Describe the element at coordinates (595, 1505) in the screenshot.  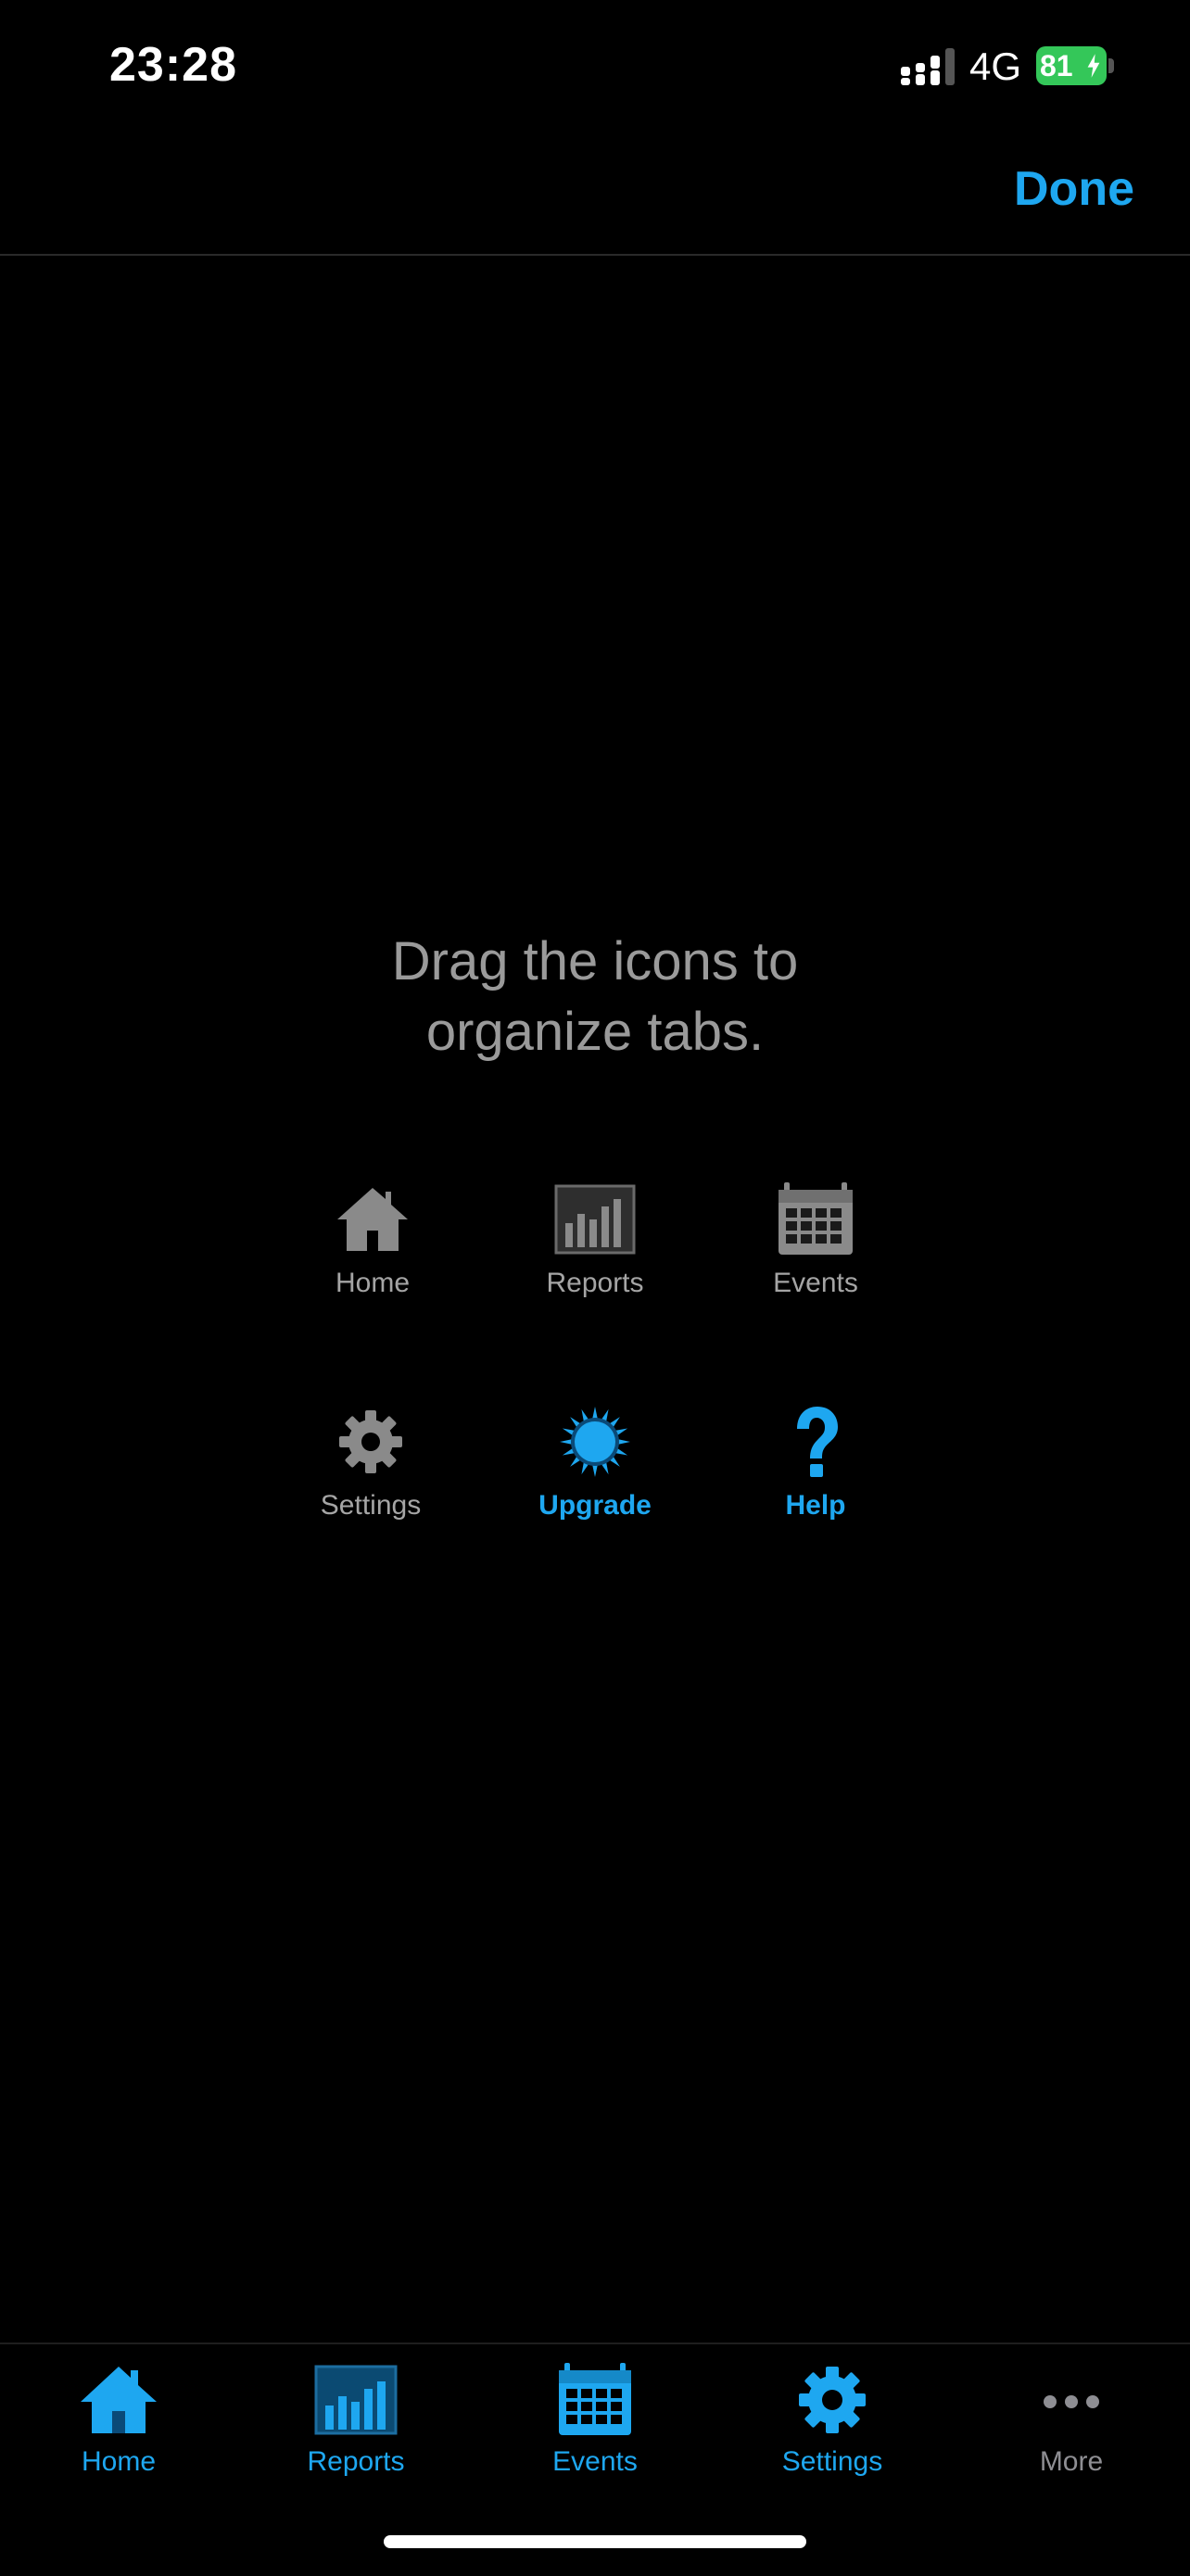
I see `grid-item-label: Upgrade` at that location.